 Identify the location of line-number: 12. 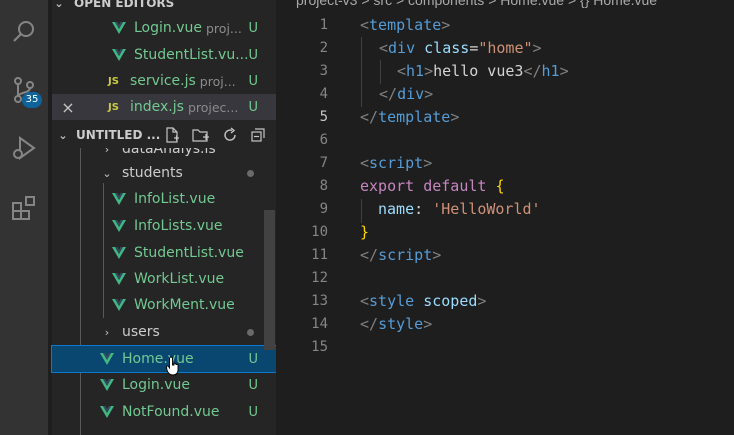
(319, 278).